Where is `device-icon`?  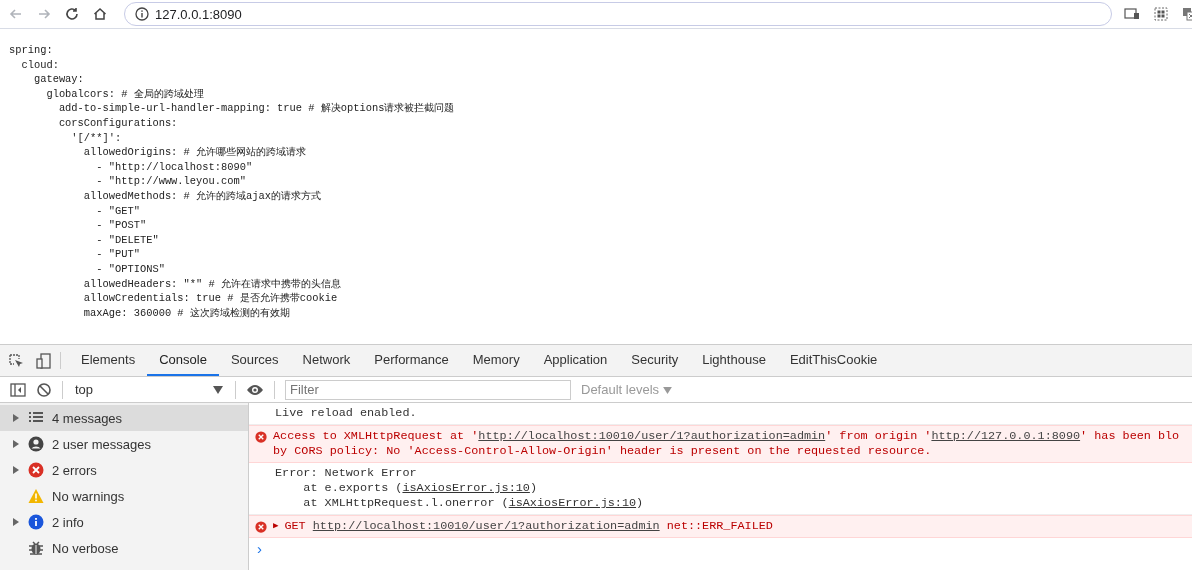
device-icon is located at coordinates (44, 360).